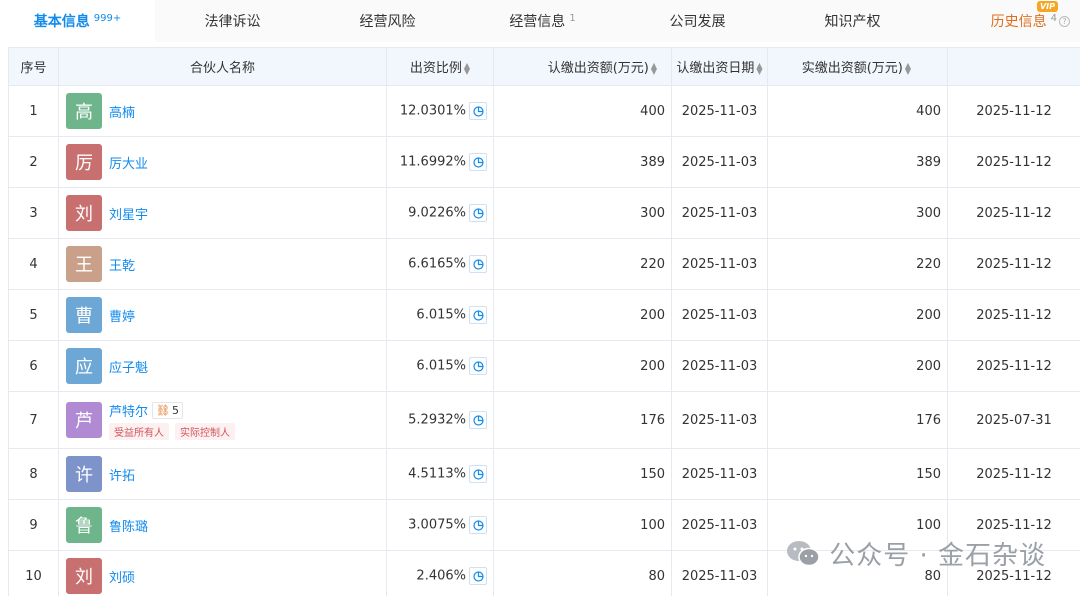 This screenshot has width=1080, height=596. I want to click on avatar: 王, so click(84, 264).